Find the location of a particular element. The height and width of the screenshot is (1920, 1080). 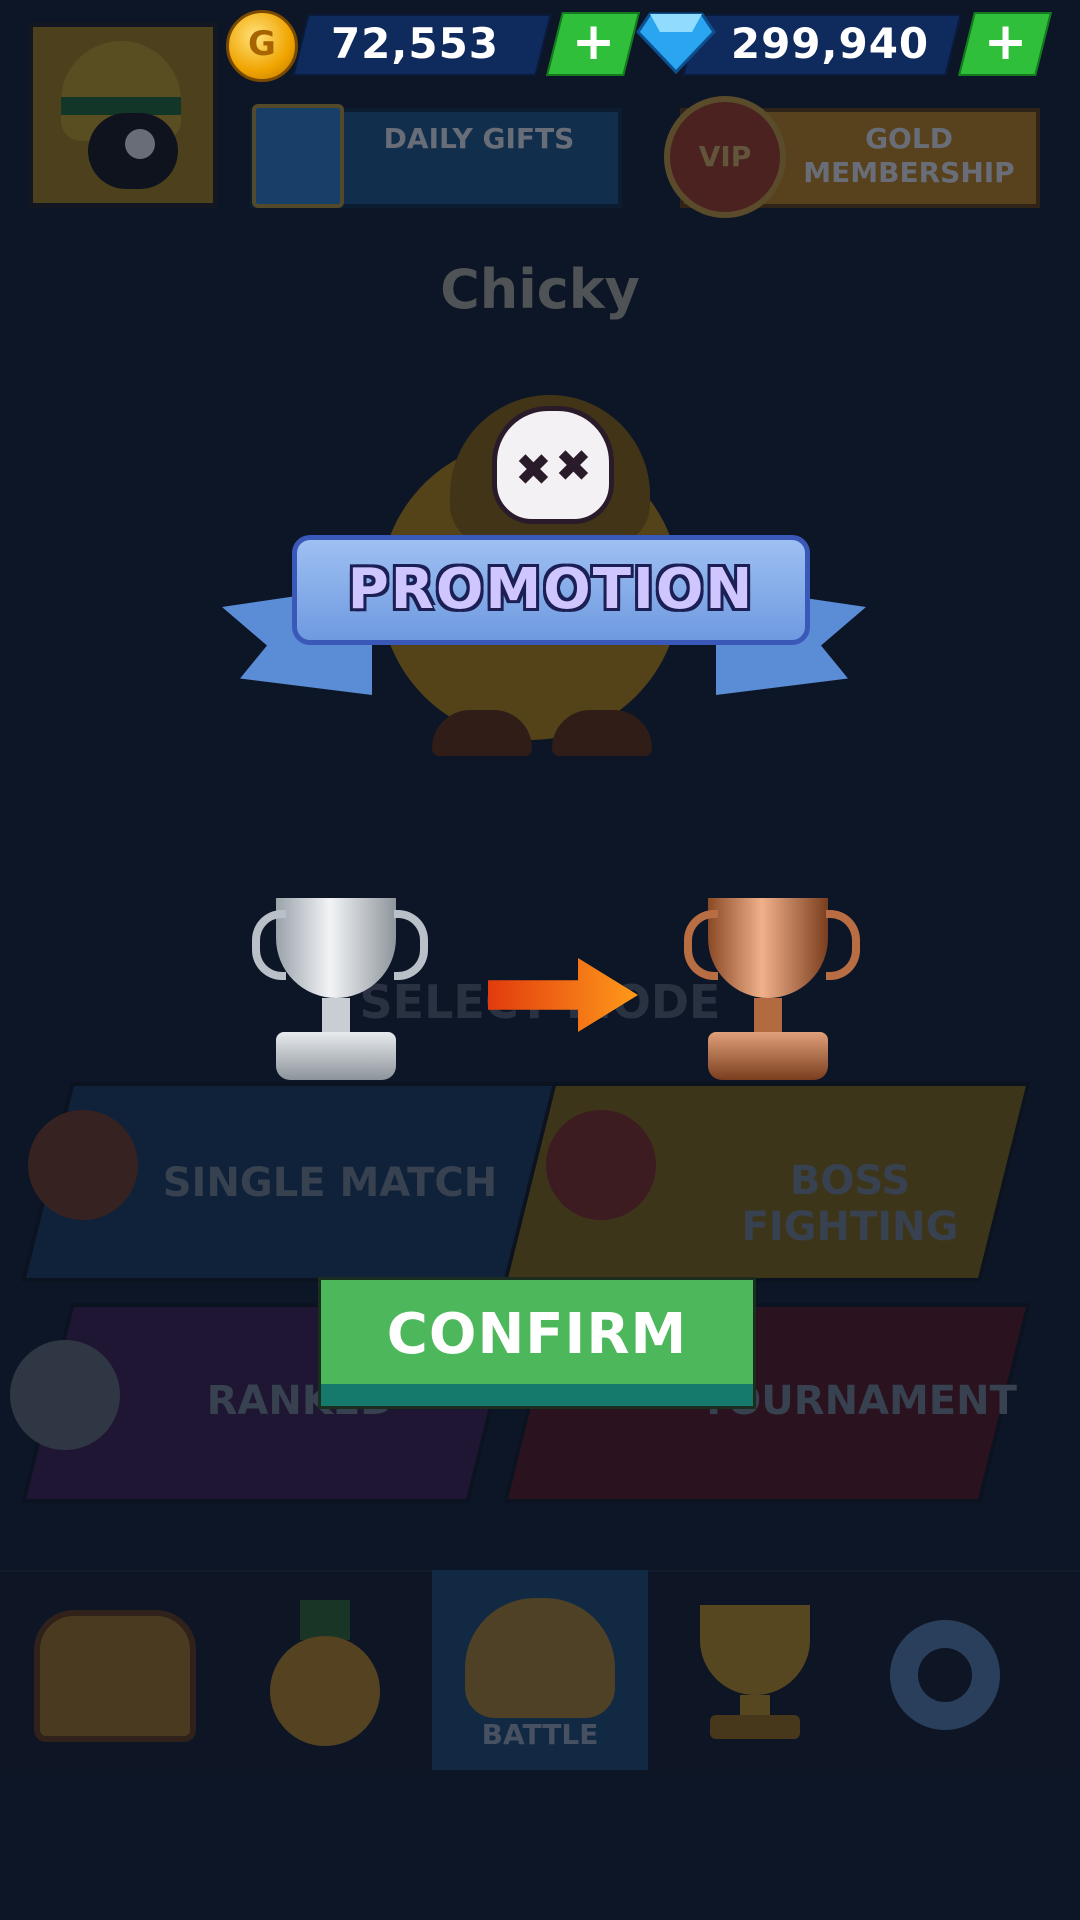

battle-label: BATTLE is located at coordinates (540, 1734).